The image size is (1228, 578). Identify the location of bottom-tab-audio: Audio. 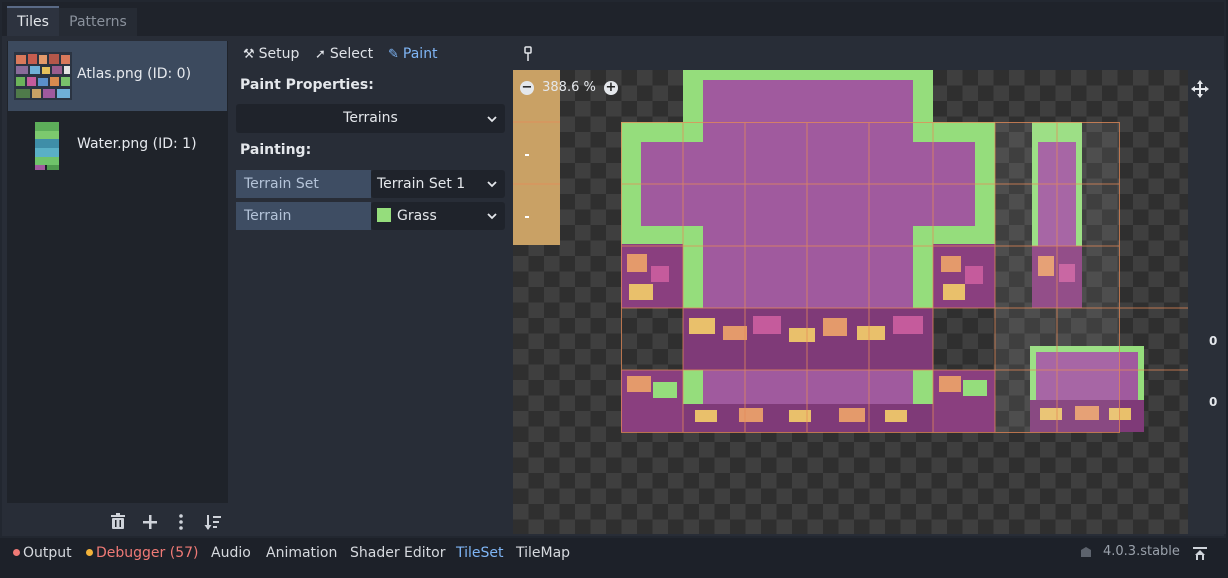
(231, 553).